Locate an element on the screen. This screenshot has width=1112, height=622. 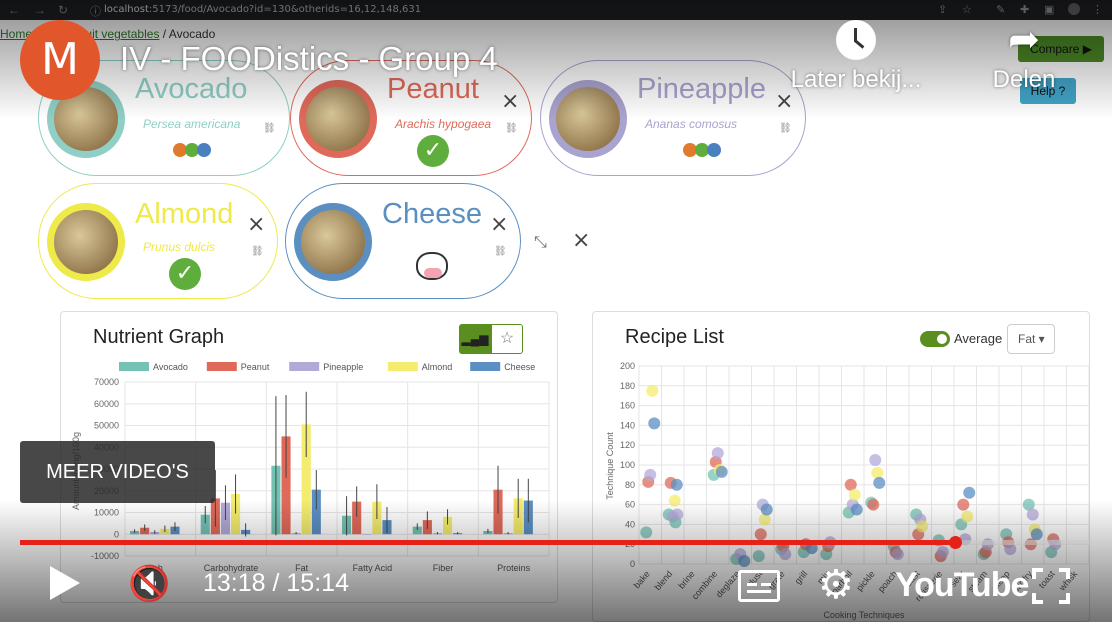
bookmark-star-icon: ☆ is located at coordinates (967, 9).